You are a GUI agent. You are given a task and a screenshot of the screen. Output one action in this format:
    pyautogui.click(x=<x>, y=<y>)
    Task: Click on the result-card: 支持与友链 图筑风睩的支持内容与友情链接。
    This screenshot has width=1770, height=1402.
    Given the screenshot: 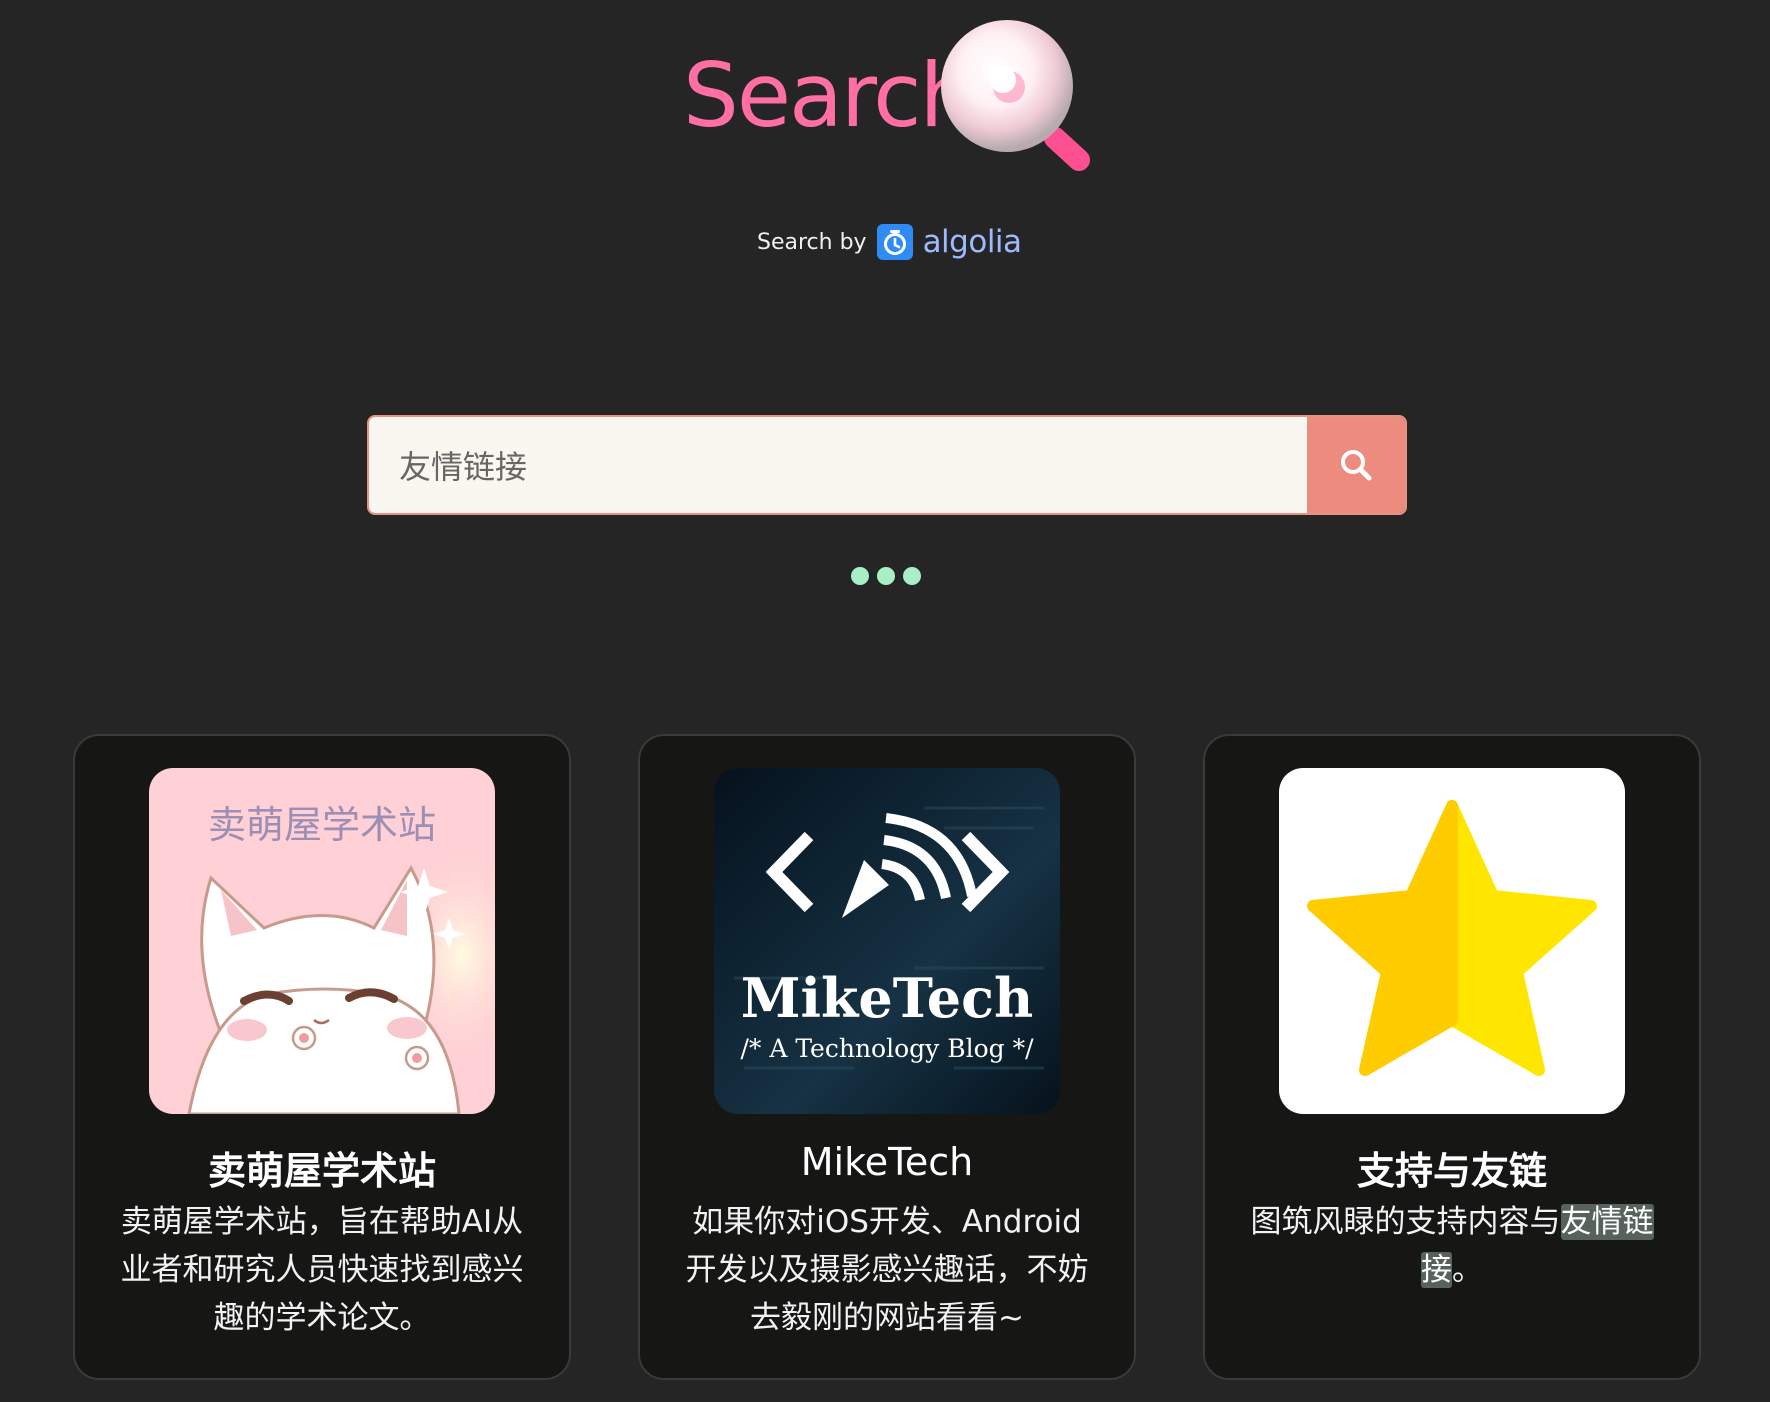 What is the action you would take?
    pyautogui.click(x=1452, y=1057)
    